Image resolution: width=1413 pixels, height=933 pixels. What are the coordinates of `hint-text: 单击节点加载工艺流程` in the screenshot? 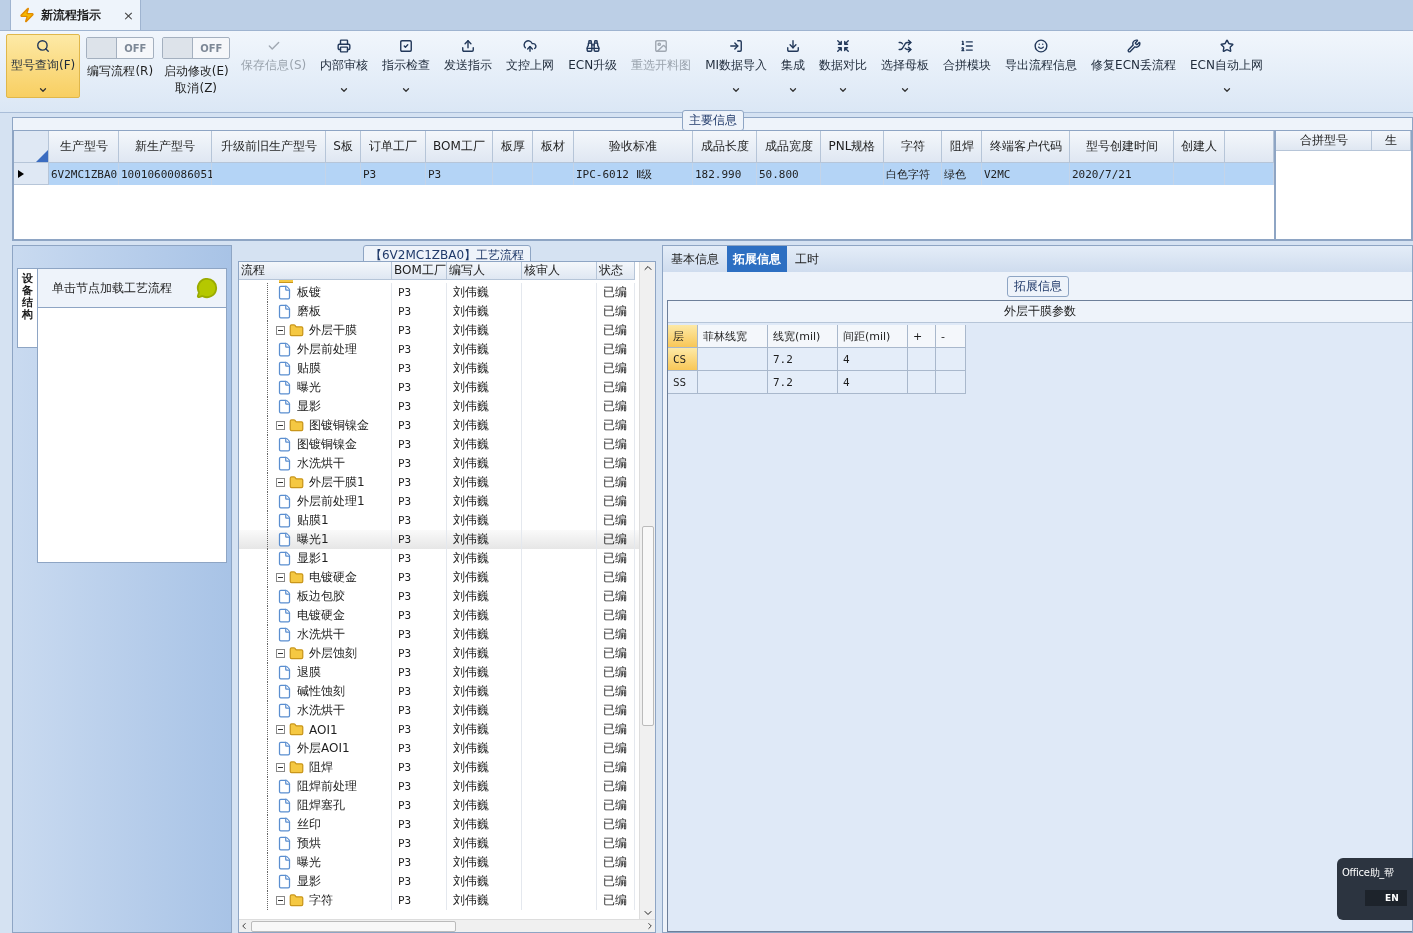 It's located at (112, 288).